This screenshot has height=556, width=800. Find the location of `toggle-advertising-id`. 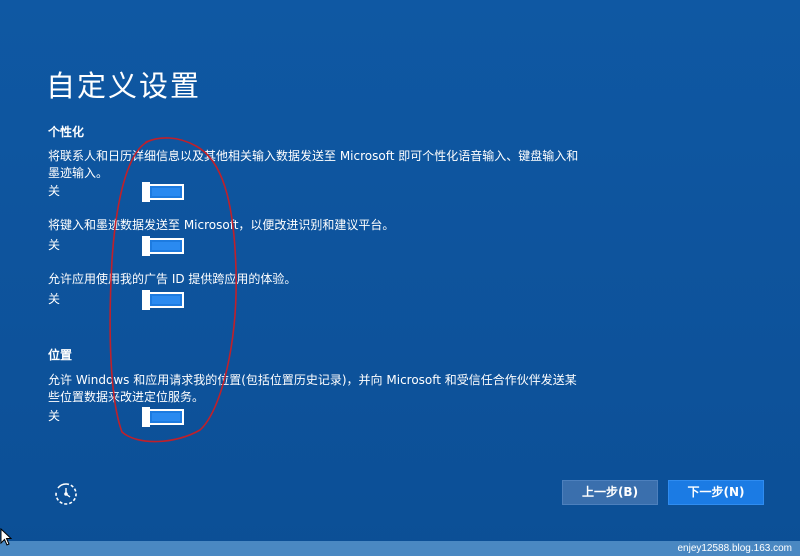

toggle-advertising-id is located at coordinates (163, 300).